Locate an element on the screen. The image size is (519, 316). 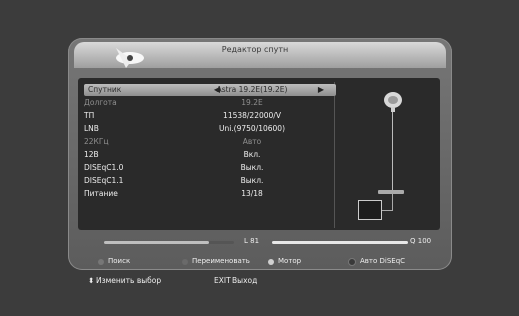
change-hint: Изменить выбор is located at coordinates (129, 280).